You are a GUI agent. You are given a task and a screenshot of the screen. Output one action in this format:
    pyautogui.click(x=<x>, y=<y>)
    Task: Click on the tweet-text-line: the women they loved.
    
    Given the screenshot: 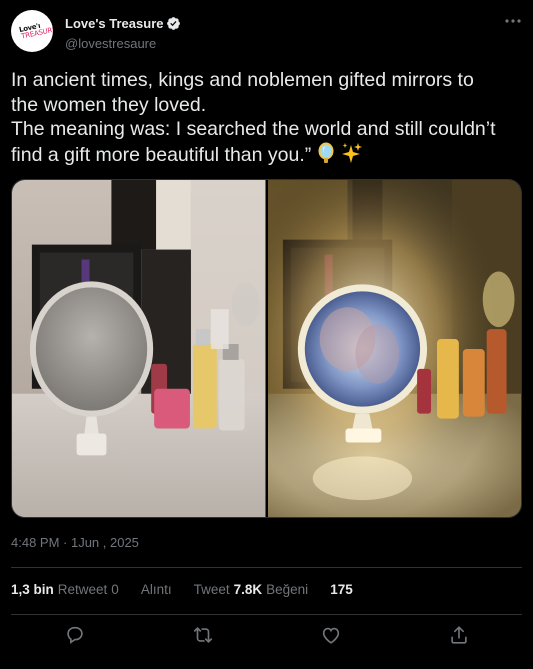 What is the action you would take?
    pyautogui.click(x=109, y=104)
    